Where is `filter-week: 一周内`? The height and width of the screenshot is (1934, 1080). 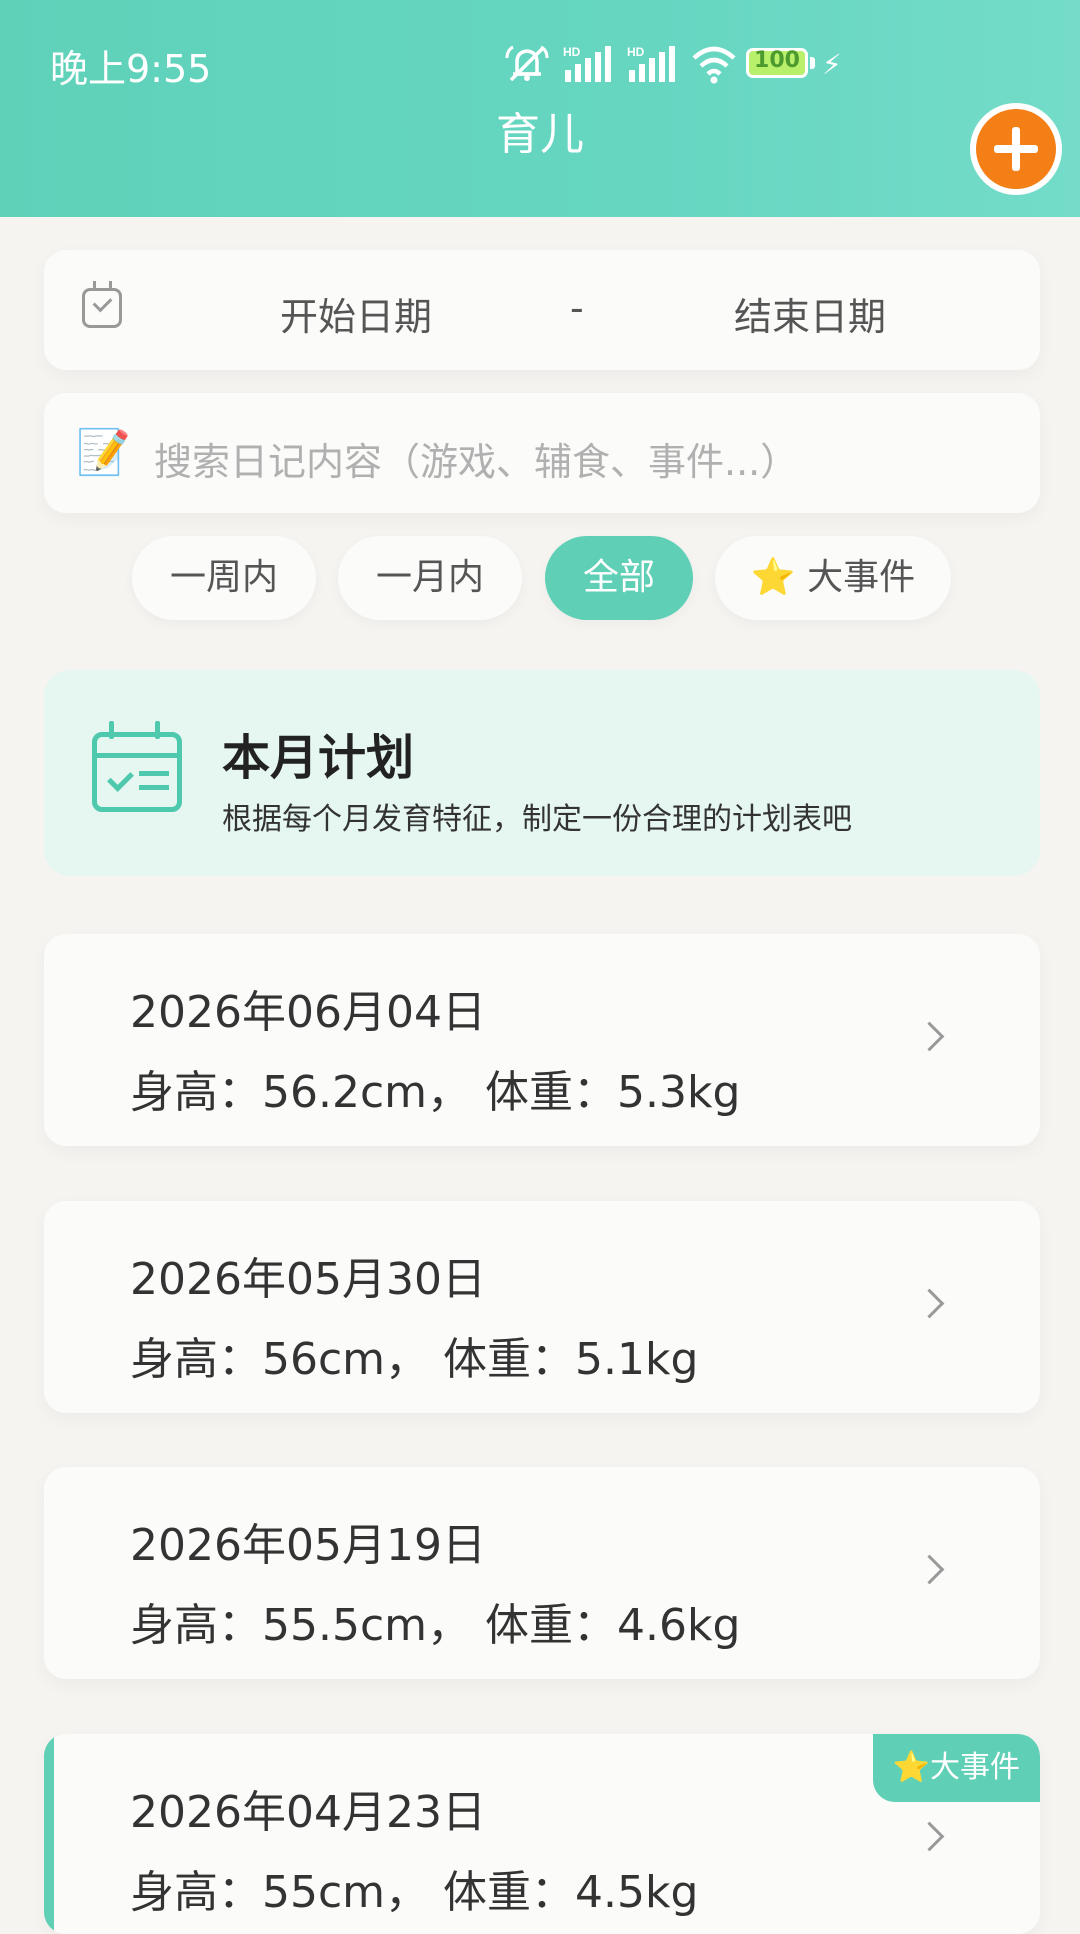
filter-week: 一周内 is located at coordinates (224, 578).